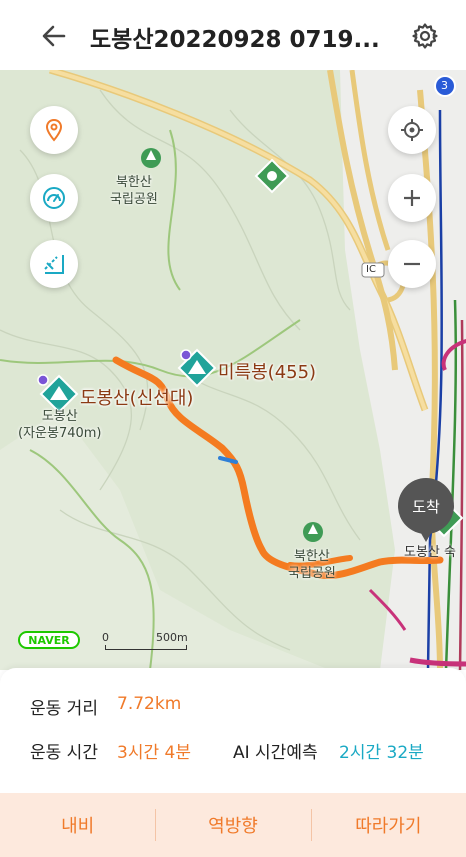  Describe the element at coordinates (77, 825) in the screenshot. I see `navi-button: 내비` at that location.